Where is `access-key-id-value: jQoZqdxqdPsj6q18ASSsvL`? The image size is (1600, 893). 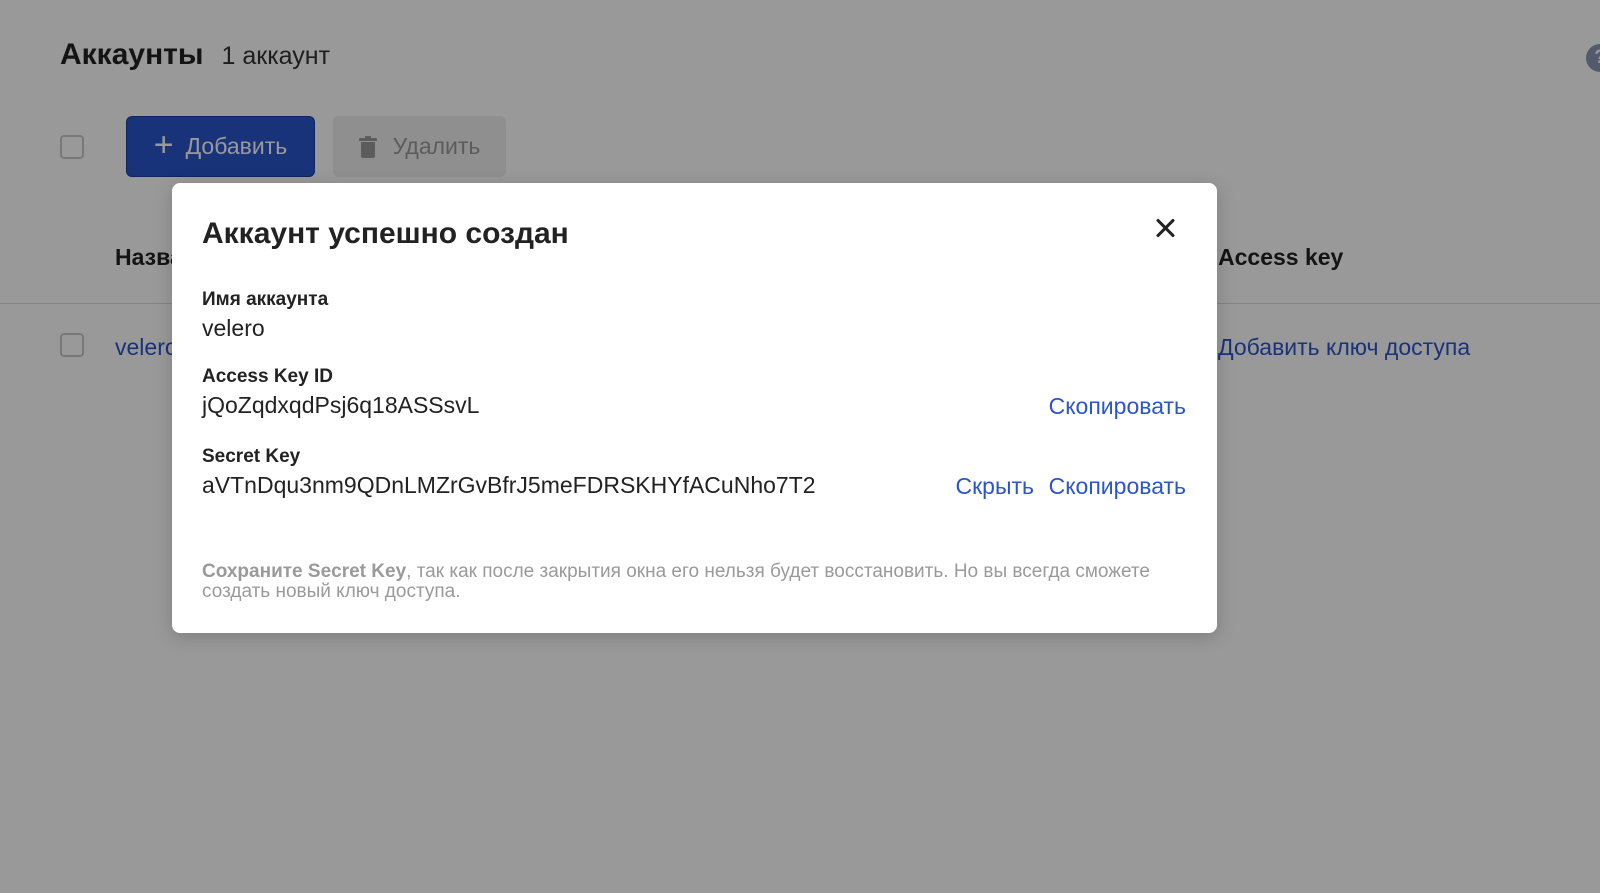
access-key-id-value: jQoZqdxqdPsj6q18ASSsvL is located at coordinates (341, 405).